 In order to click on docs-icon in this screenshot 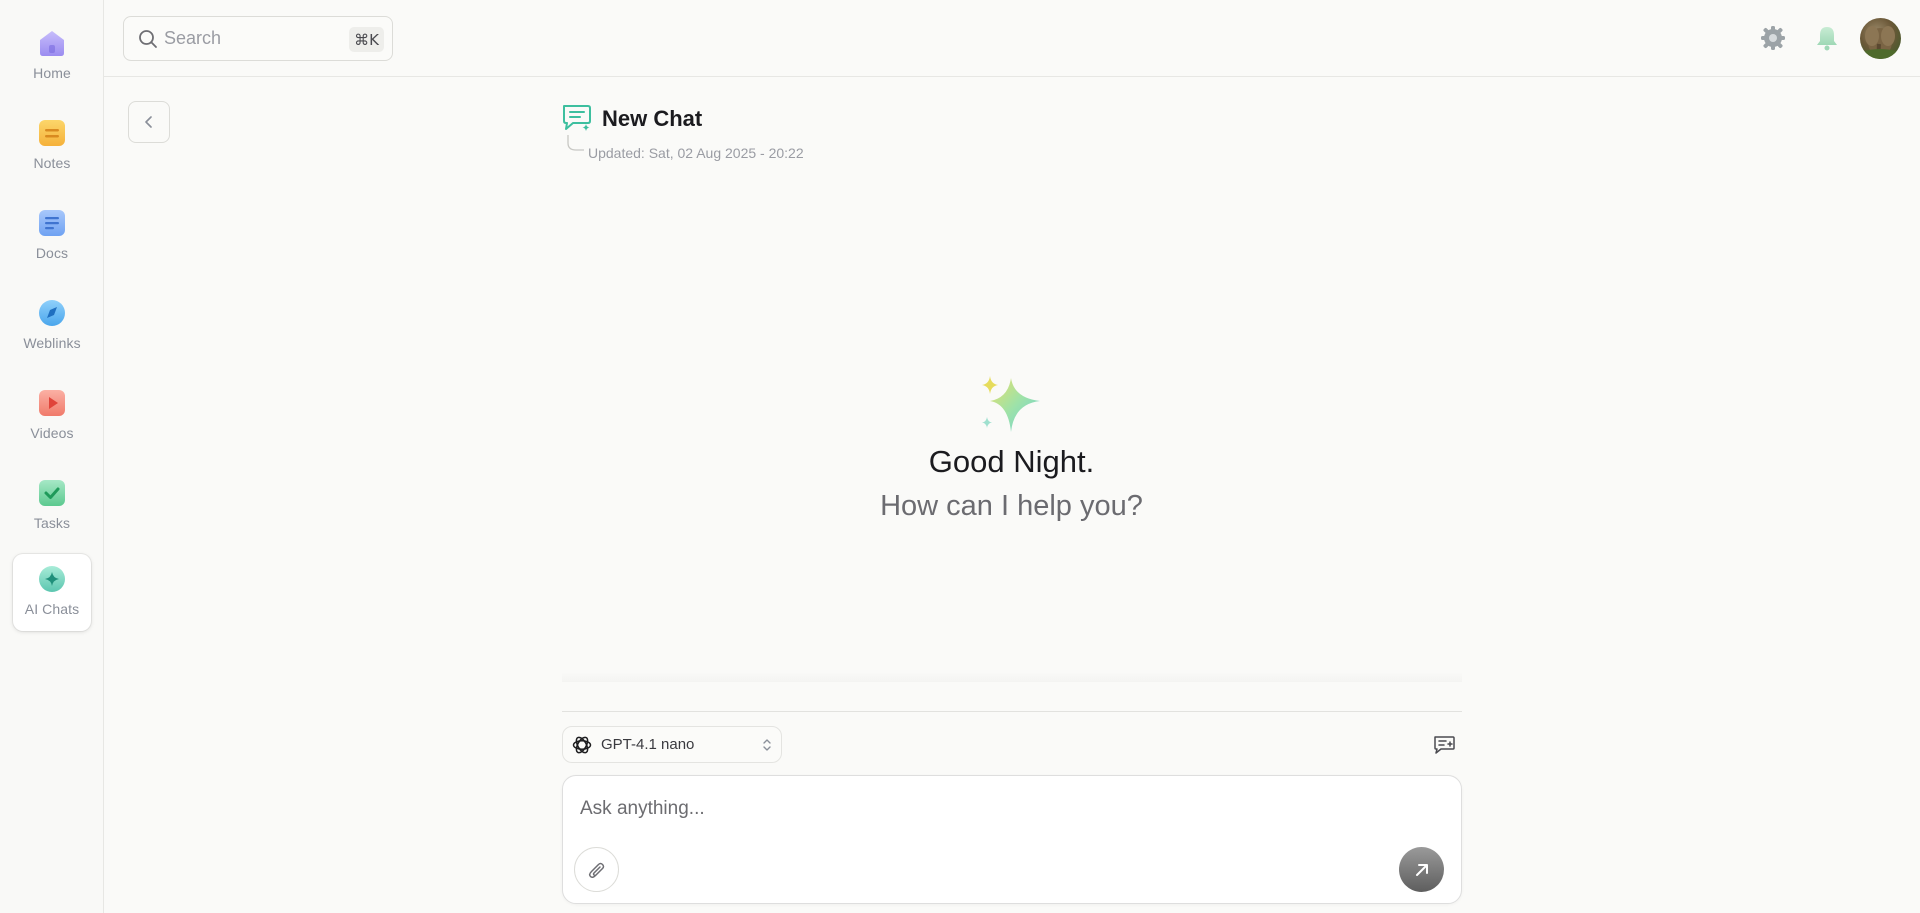, I will do `click(52, 223)`.